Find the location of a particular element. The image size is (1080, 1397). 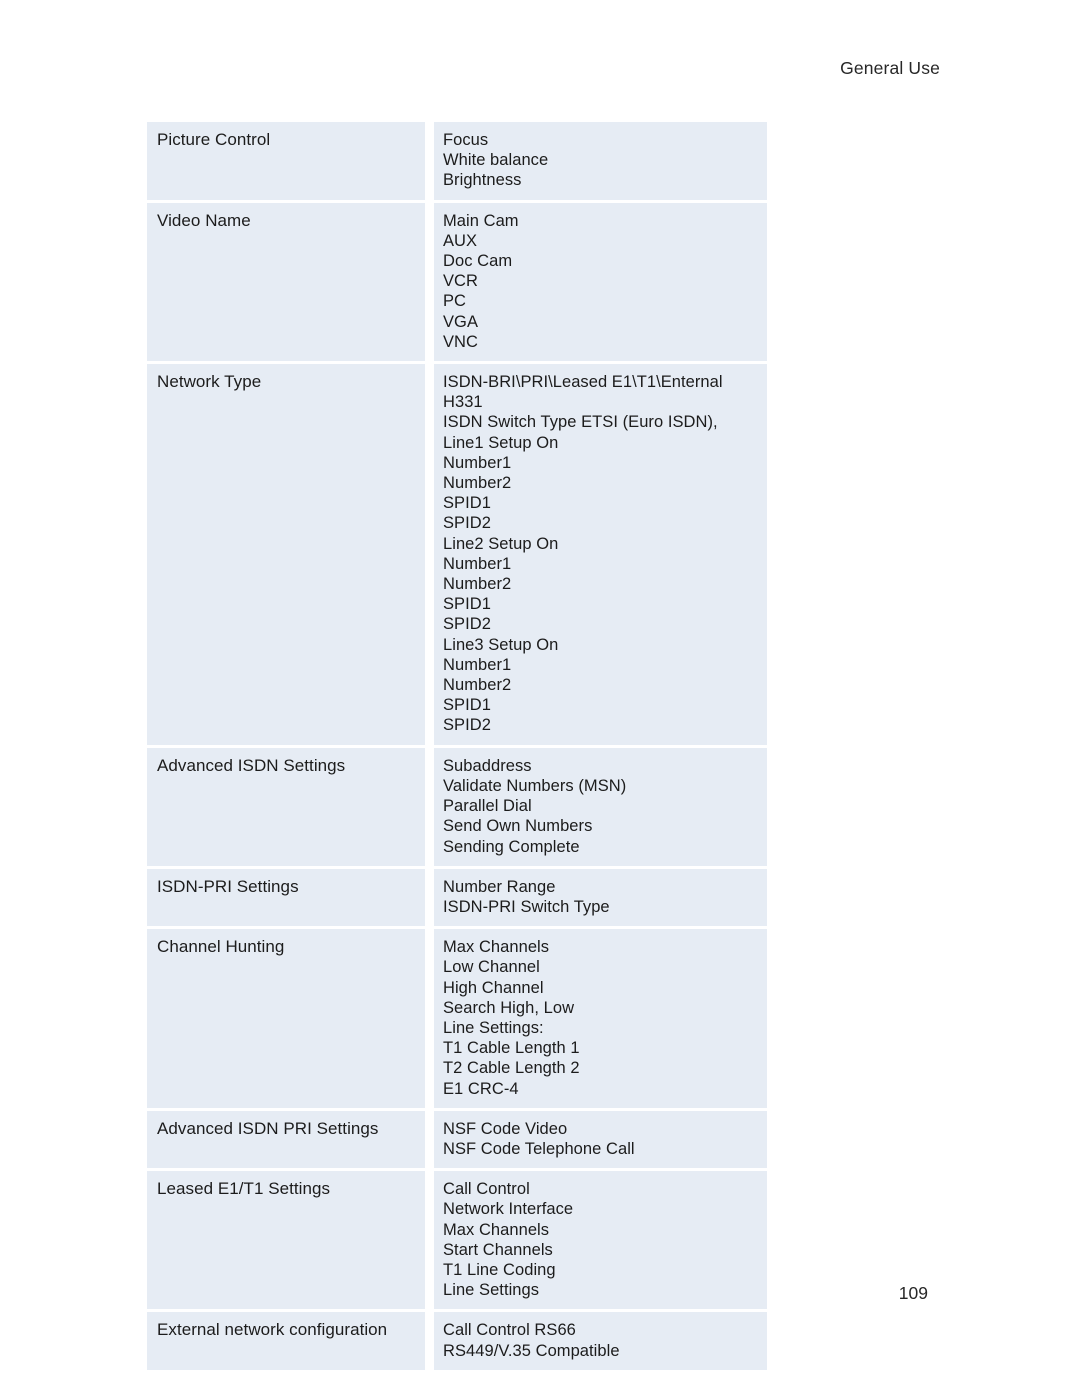

running-header: General Use is located at coordinates (890, 68).